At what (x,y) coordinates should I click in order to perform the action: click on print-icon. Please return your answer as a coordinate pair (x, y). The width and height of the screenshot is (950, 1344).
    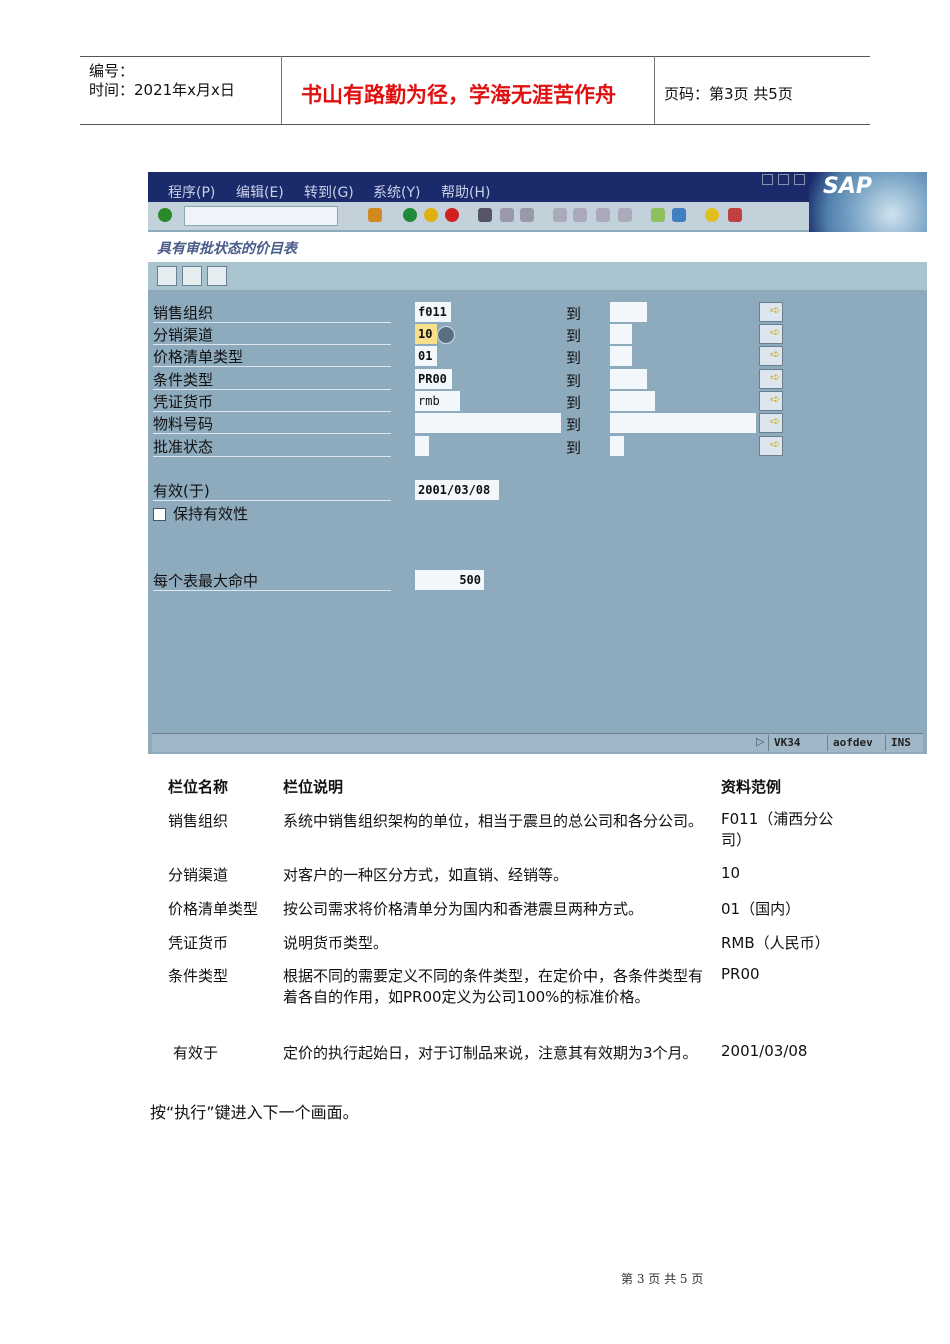
    Looking at the image, I should click on (485, 215).